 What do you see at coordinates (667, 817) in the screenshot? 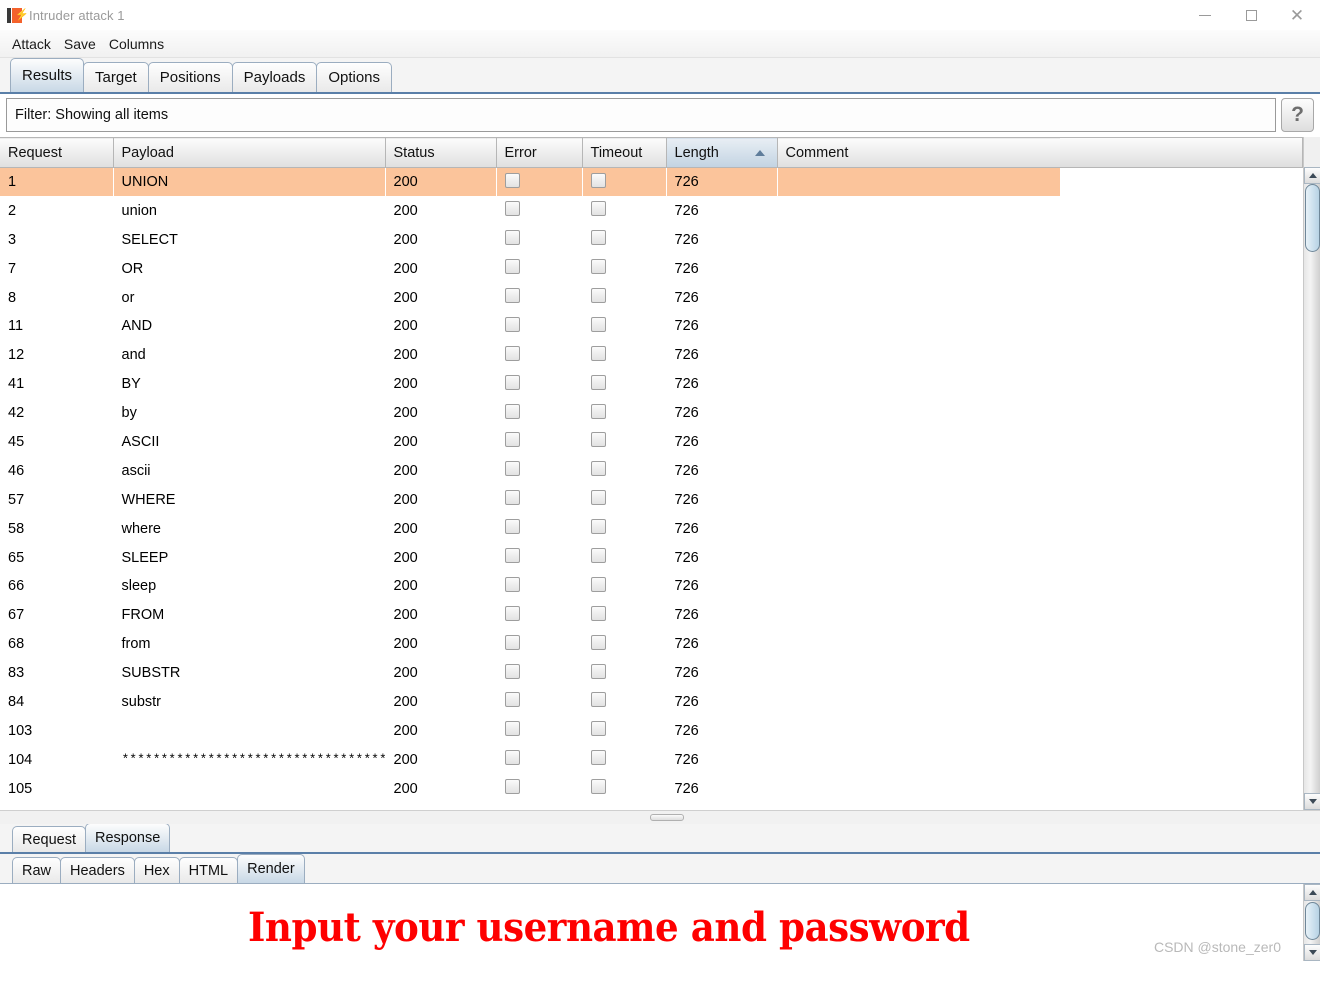
I see `splitter-grip-icon` at bounding box center [667, 817].